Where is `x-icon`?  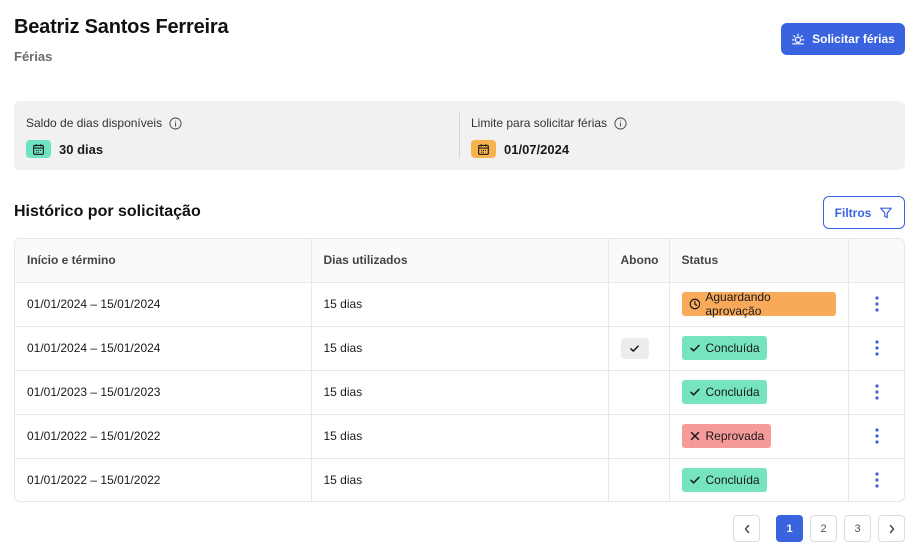
x-icon is located at coordinates (694, 436).